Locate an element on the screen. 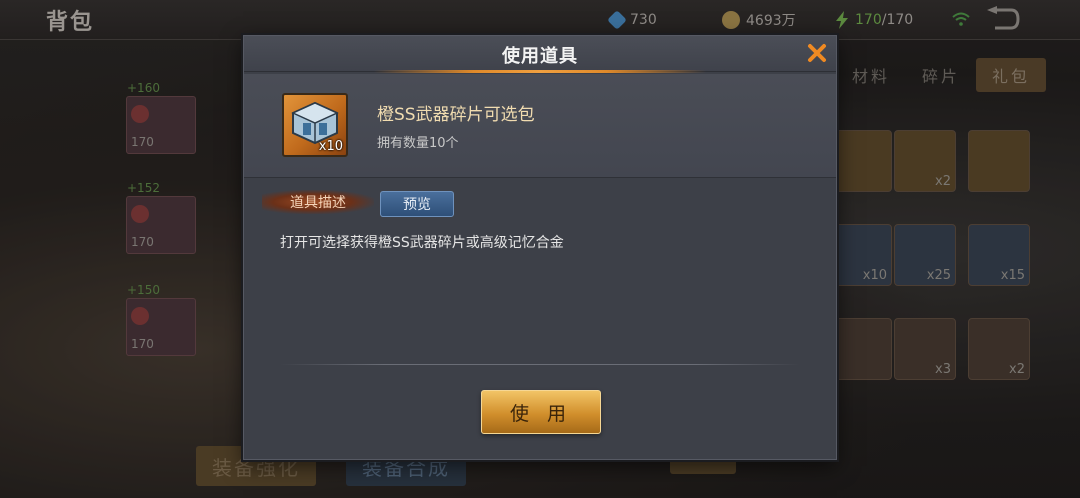 The width and height of the screenshot is (1080, 498). divider is located at coordinates (540, 364).